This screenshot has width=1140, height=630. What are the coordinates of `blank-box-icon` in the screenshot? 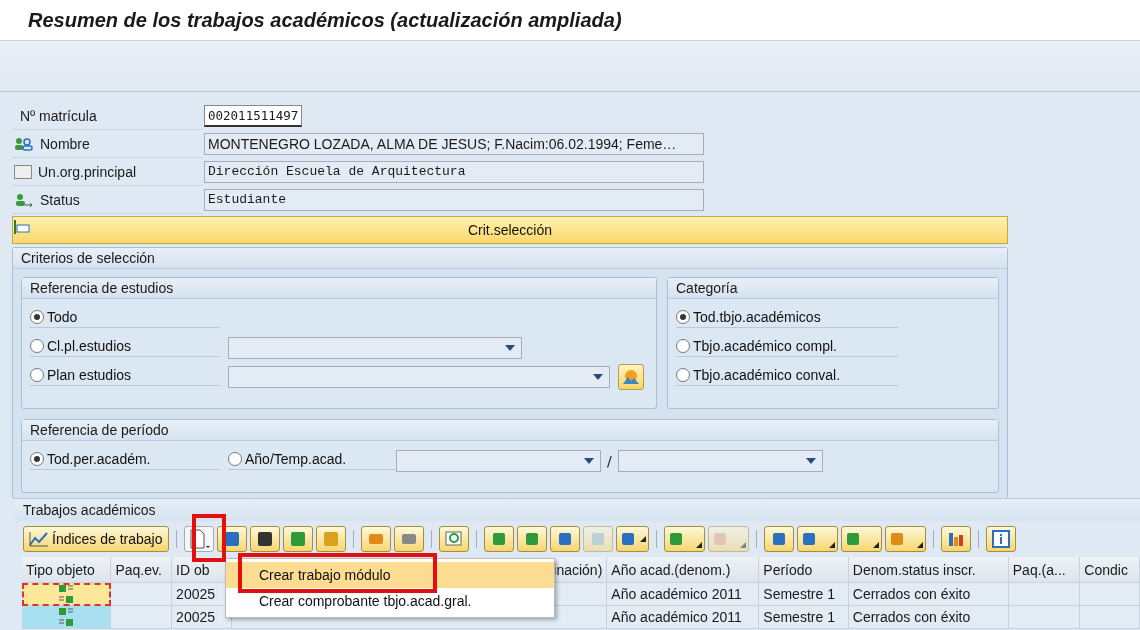 It's located at (23, 171).